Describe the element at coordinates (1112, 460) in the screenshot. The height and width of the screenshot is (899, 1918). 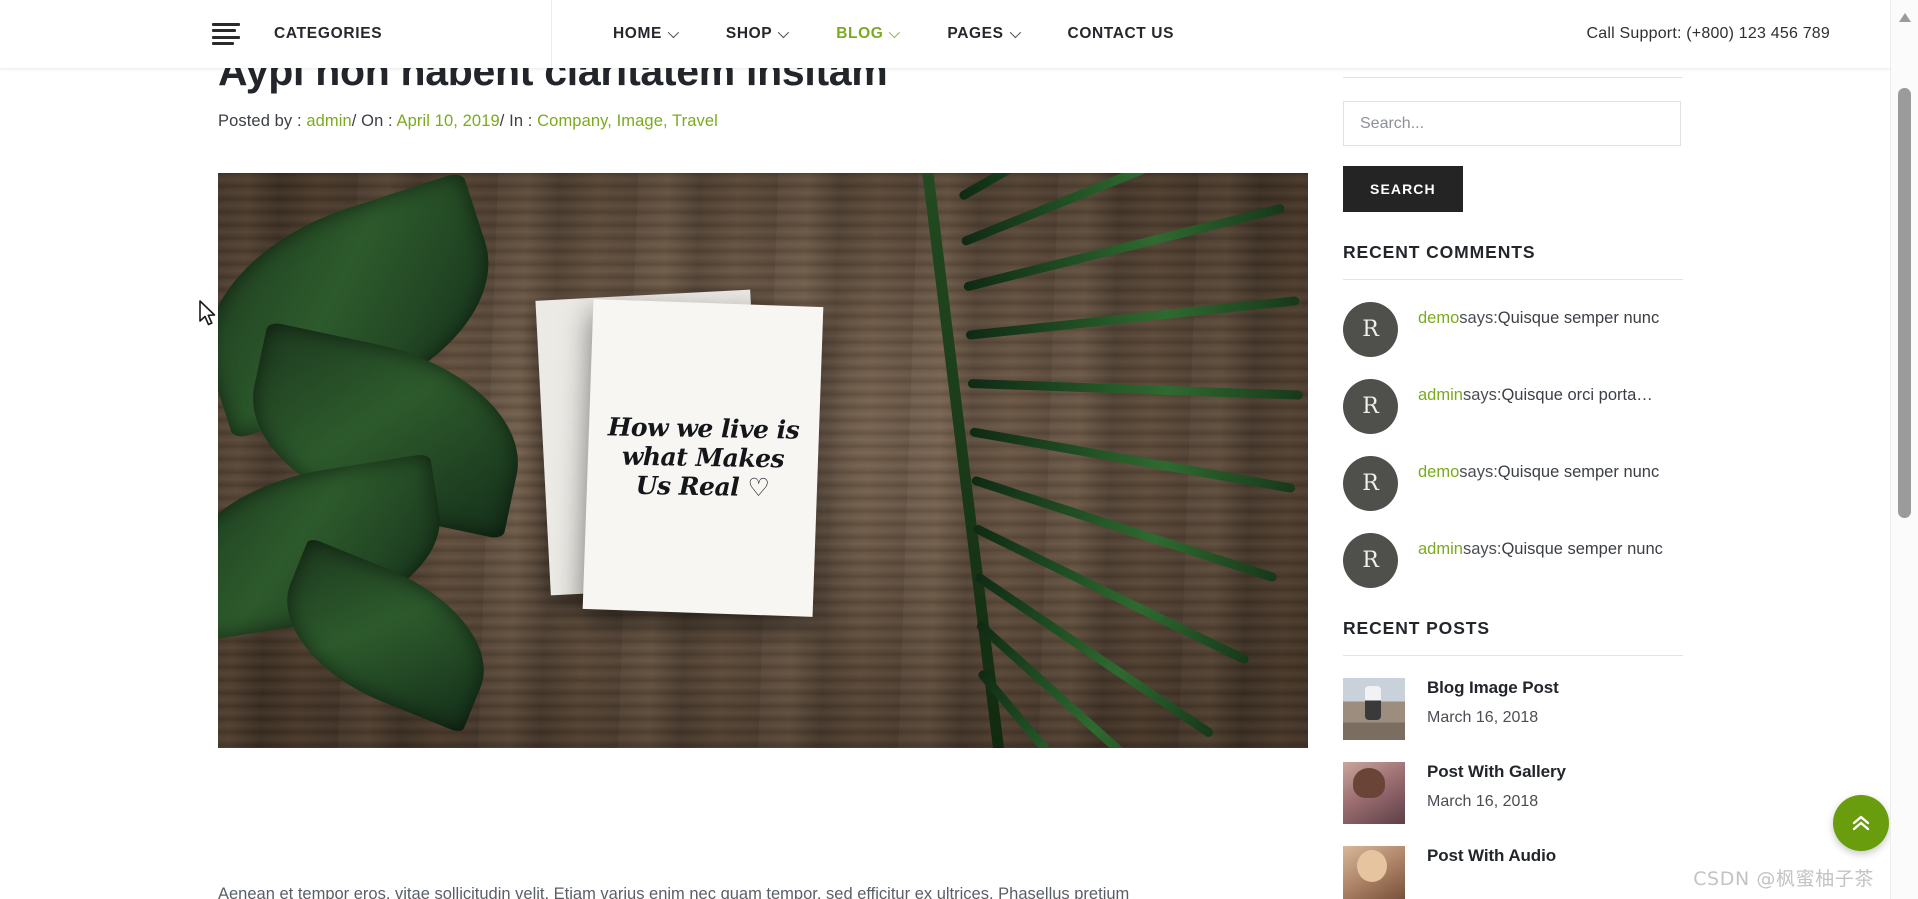
I see `palm-frond` at that location.